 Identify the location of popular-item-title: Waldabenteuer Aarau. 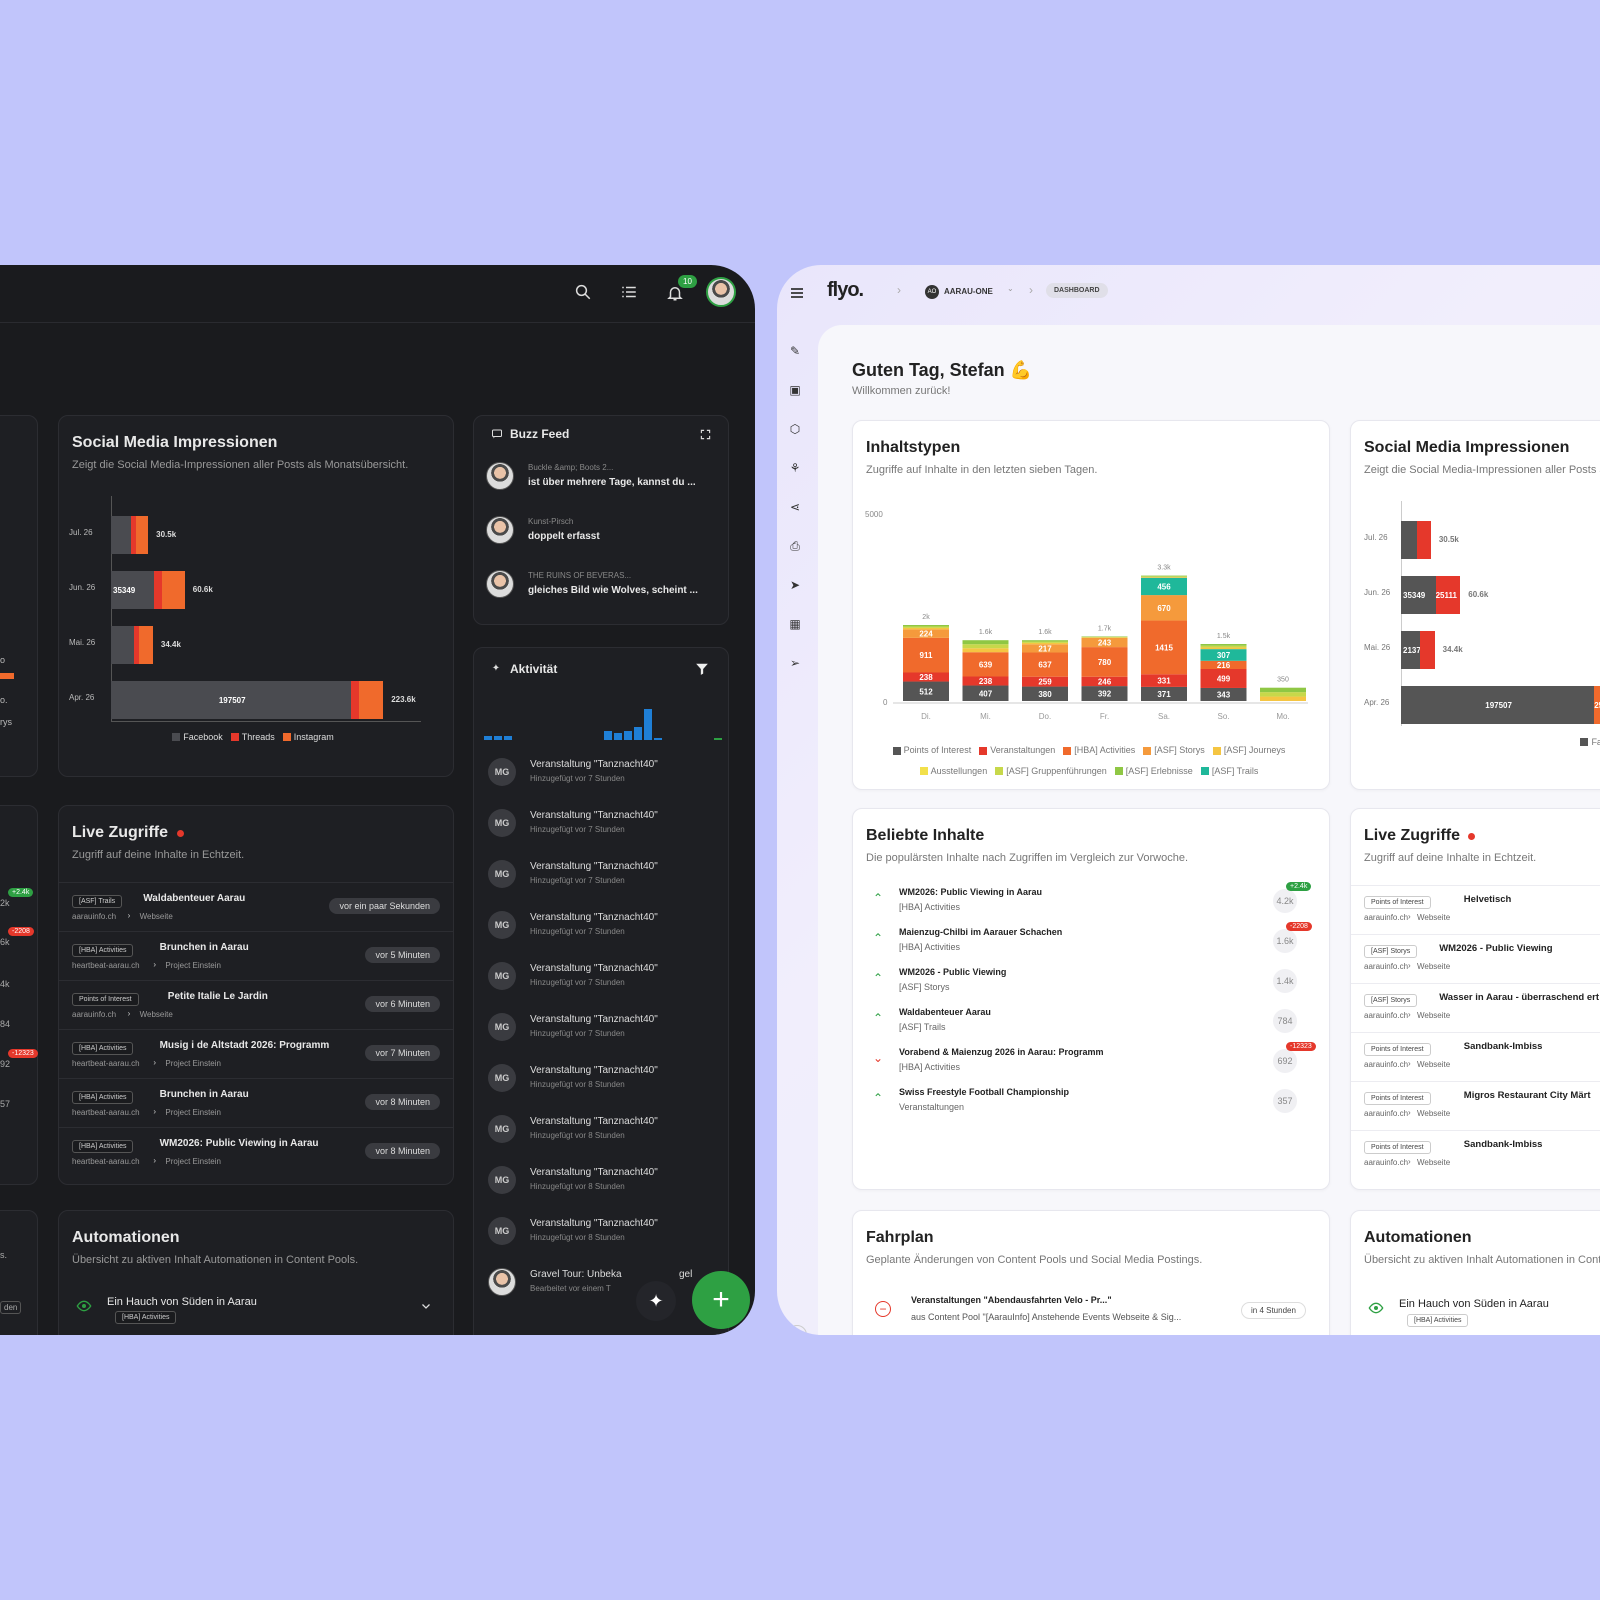
(945, 1012).